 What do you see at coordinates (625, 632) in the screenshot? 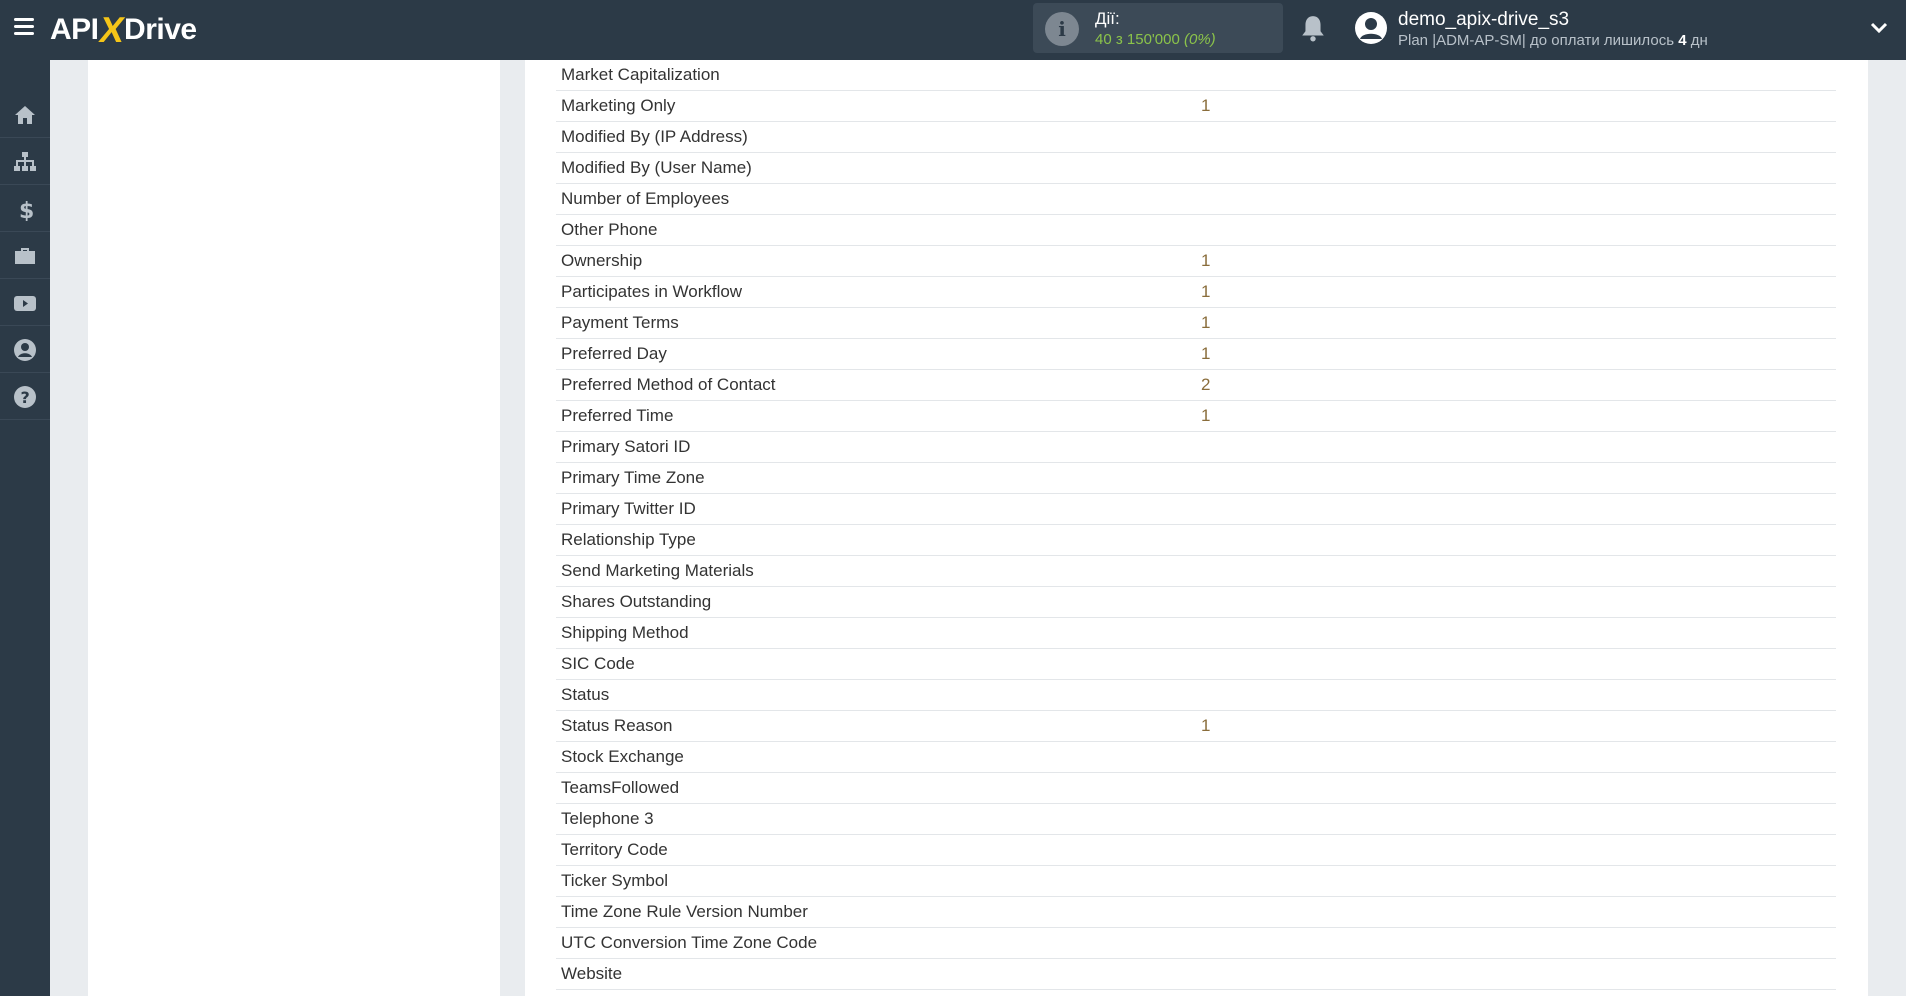
I see `field-name: Shipping Method` at bounding box center [625, 632].